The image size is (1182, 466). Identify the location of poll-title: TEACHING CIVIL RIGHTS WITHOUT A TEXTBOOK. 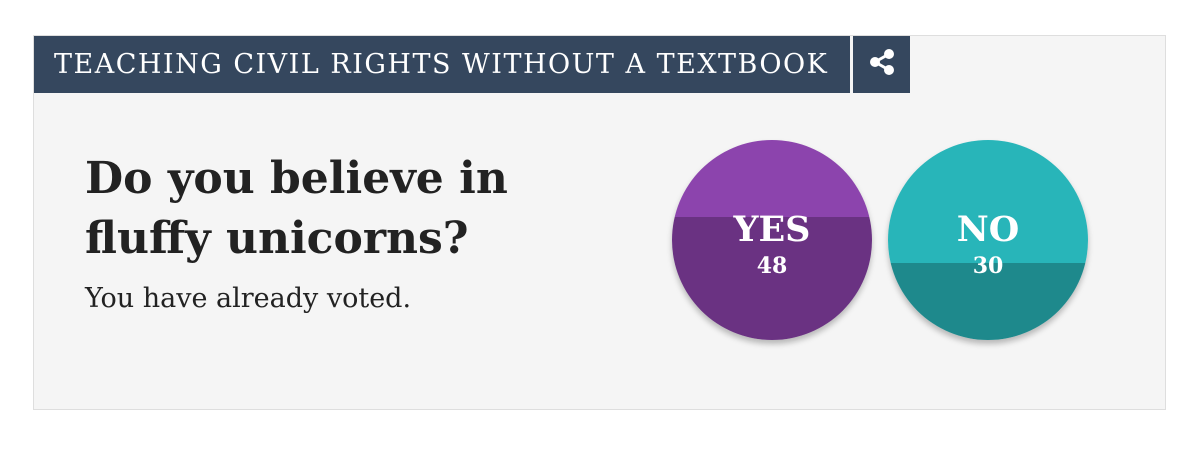
(442, 64).